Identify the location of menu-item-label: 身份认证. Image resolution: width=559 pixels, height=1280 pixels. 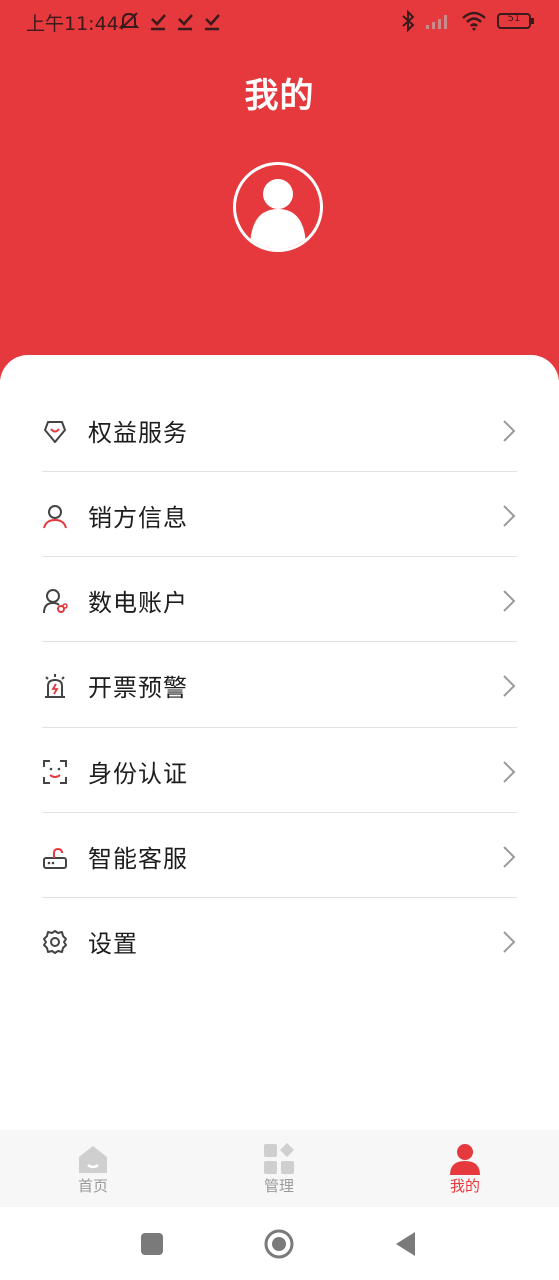
(138, 774).